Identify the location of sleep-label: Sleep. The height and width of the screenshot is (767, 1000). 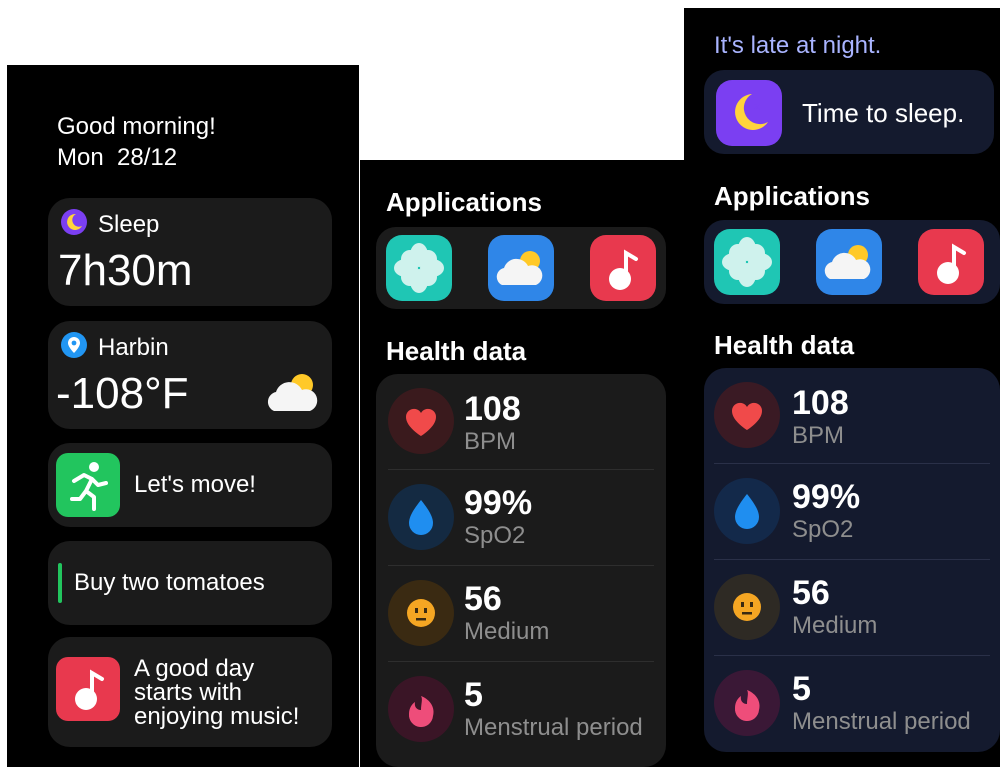
(129, 224).